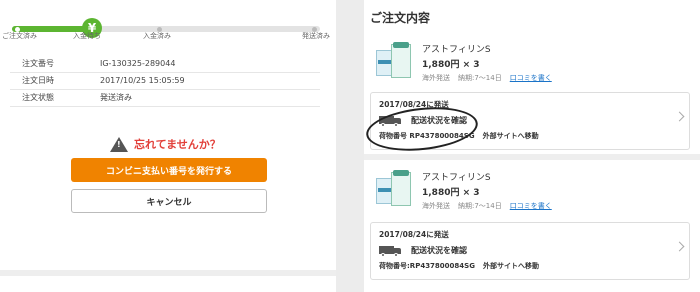 The image size is (700, 292). What do you see at coordinates (55, 64) in the screenshot?
I see `order-number-label: 注文番号` at bounding box center [55, 64].